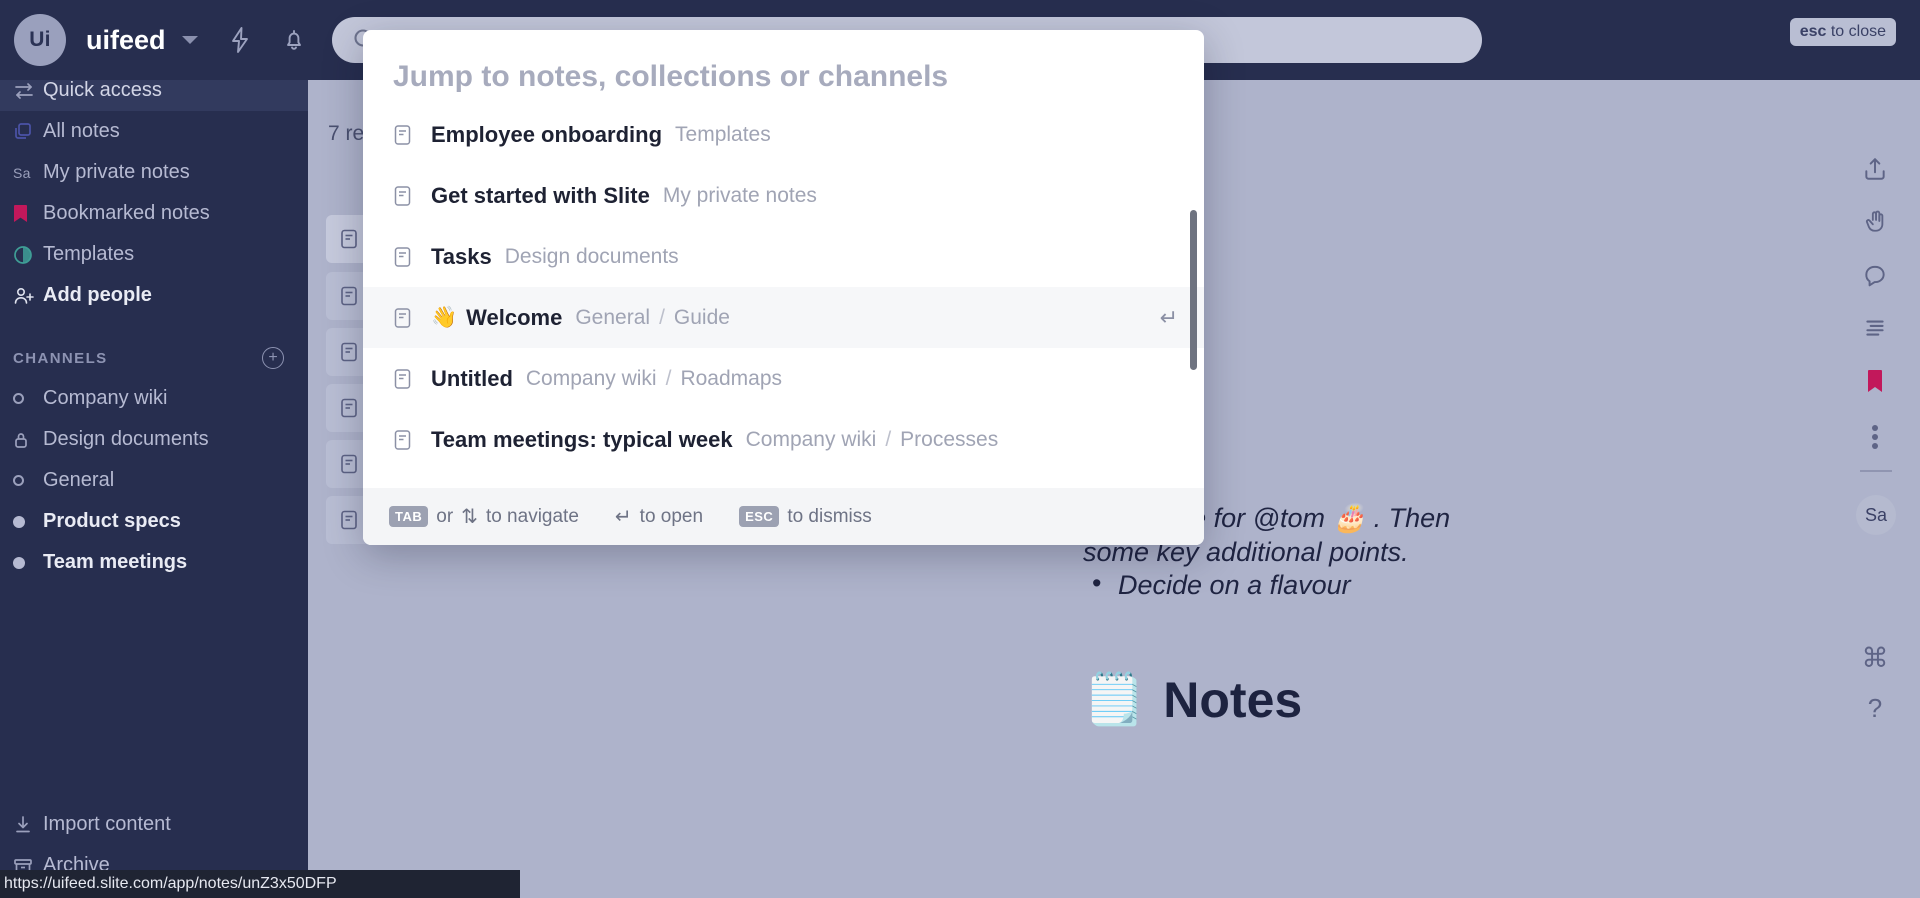 This screenshot has width=1920, height=898. I want to click on result-path: Design documents, so click(591, 256).